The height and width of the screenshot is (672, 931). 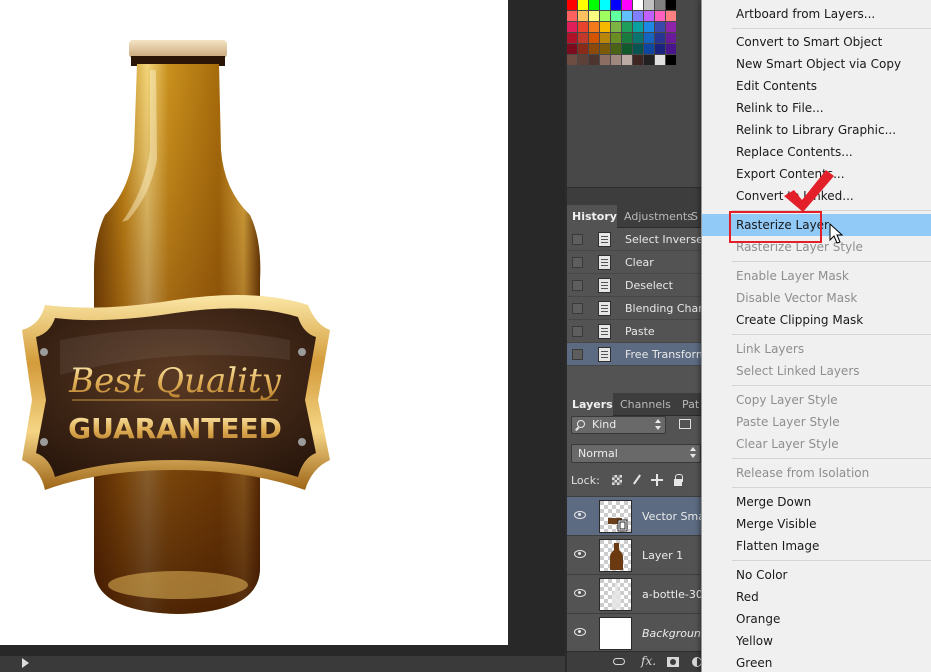 I want to click on layer-kind-filter: Kind, so click(x=618, y=425).